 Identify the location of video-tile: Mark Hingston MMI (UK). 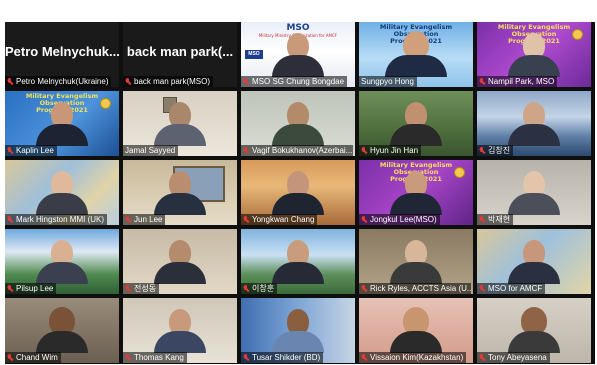
(62, 192).